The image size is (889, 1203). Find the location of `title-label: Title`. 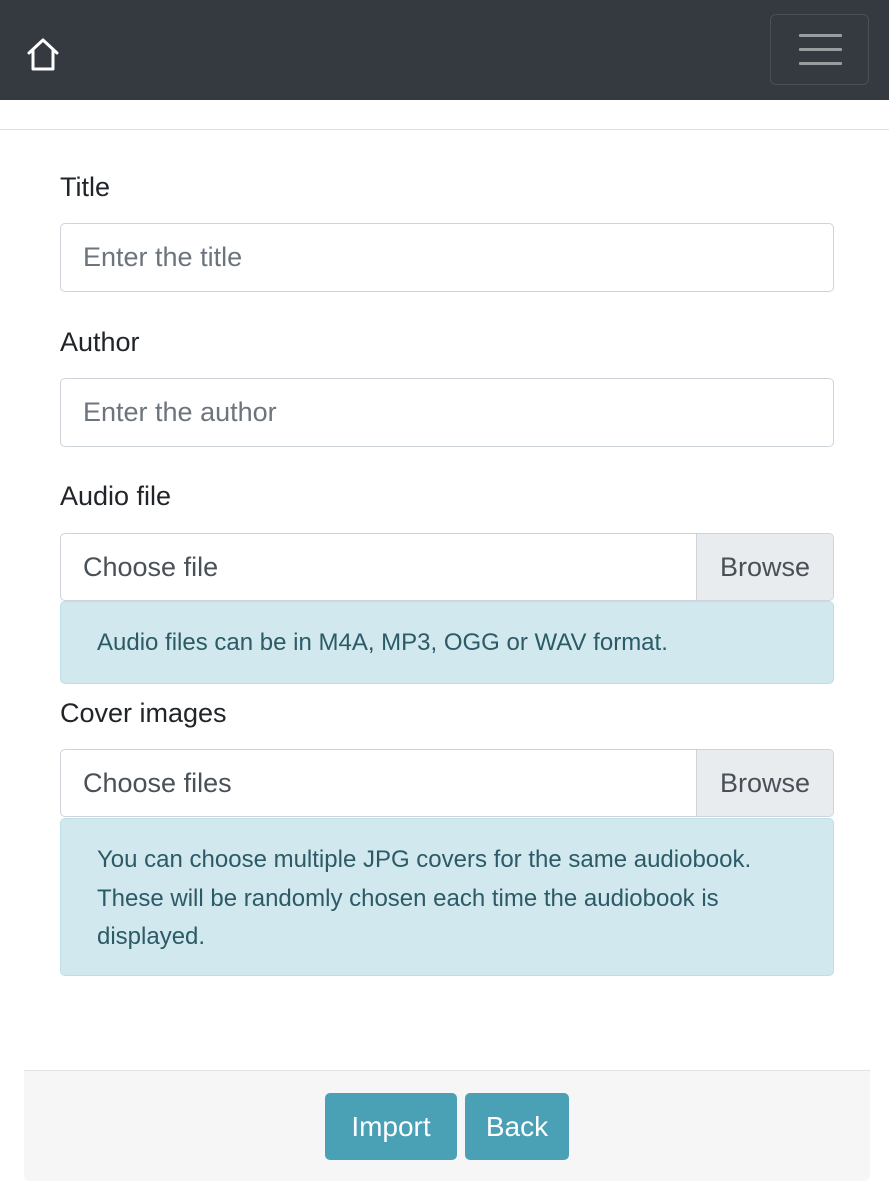

title-label: Title is located at coordinates (85, 187).